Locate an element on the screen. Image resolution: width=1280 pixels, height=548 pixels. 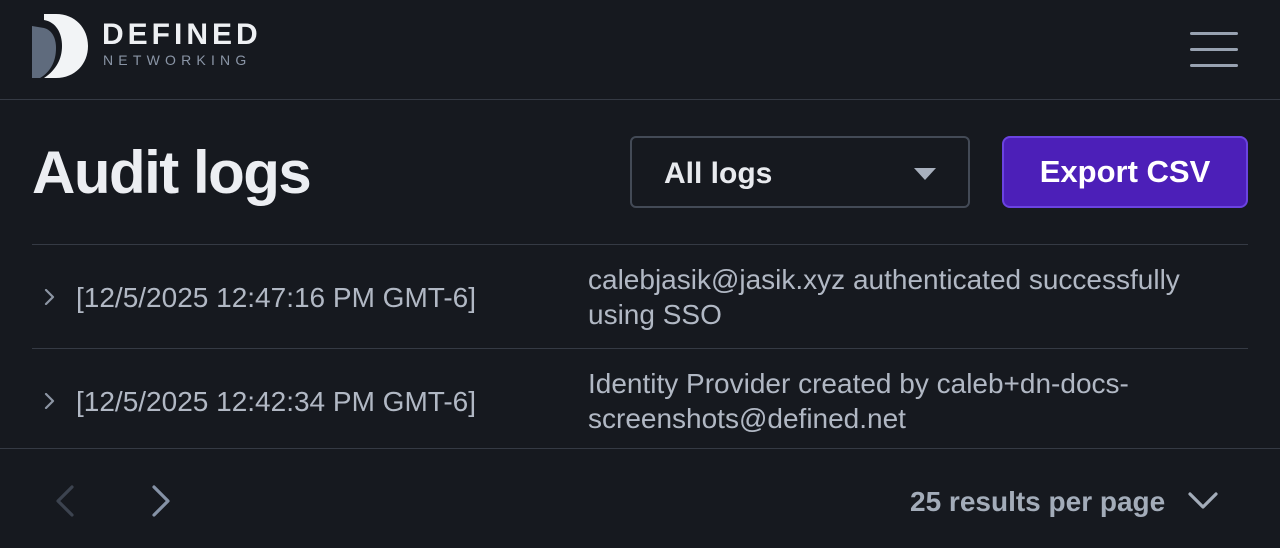
page-title: Audit logs is located at coordinates (172, 172).